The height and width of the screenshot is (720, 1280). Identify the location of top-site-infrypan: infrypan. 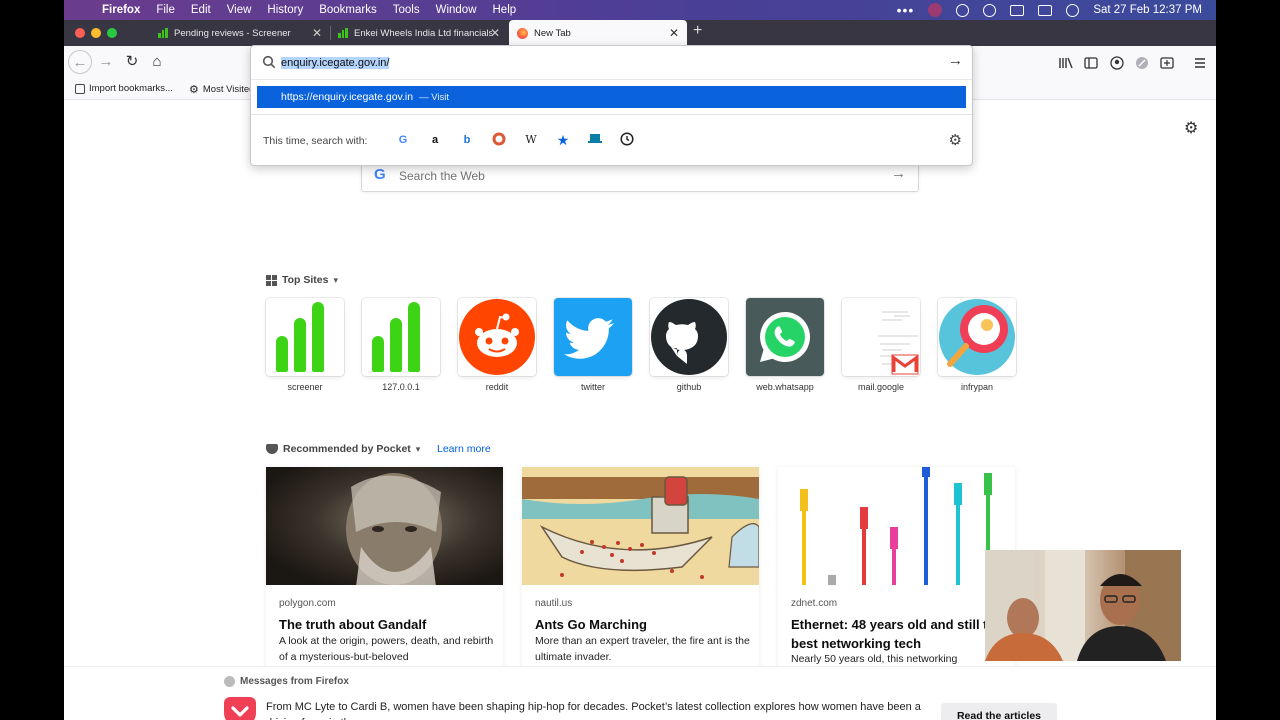
(977, 345).